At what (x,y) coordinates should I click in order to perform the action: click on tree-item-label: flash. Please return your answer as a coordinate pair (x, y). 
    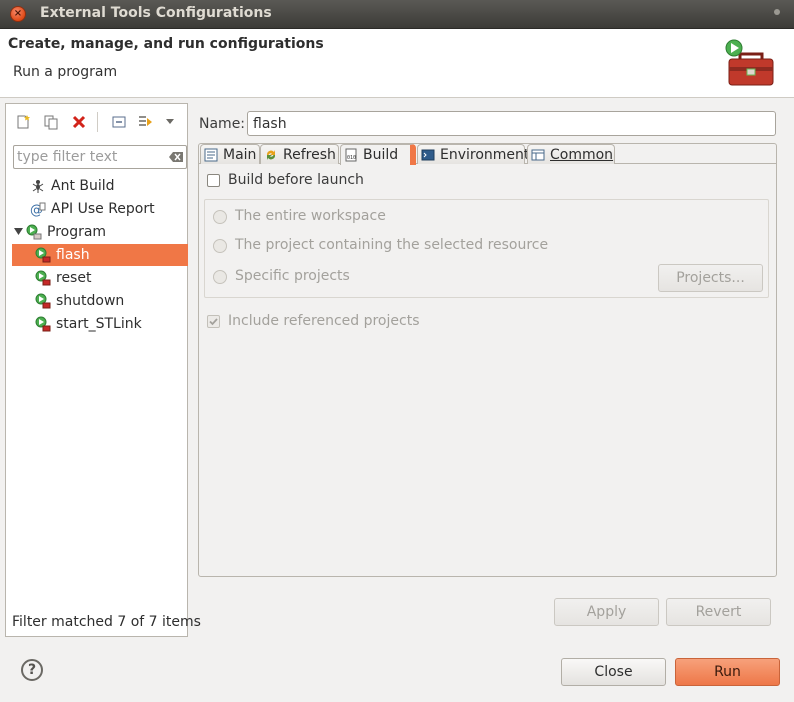
    Looking at the image, I should click on (73, 255).